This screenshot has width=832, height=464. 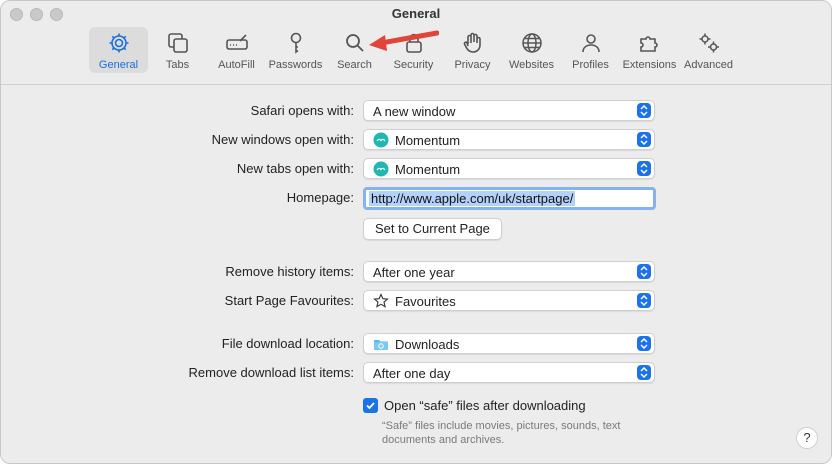 I want to click on tab-advanced: Advanced, so click(x=708, y=50).